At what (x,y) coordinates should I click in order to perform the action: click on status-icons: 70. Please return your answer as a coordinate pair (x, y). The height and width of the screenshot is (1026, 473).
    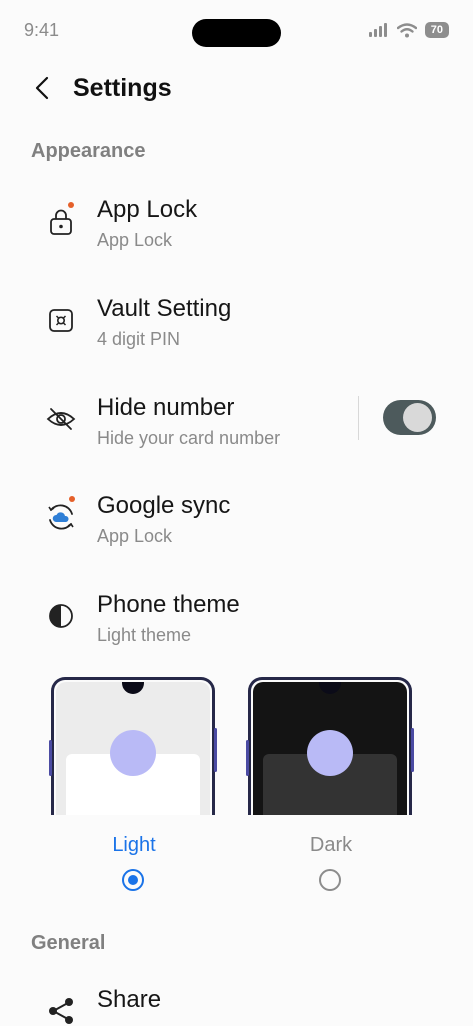
    Looking at the image, I should click on (408, 30).